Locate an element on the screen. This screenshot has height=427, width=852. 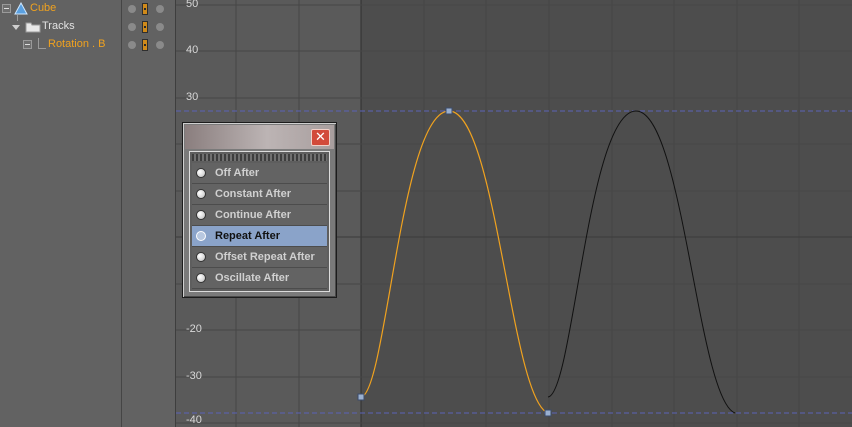
option-label: Repeat After is located at coordinates (247, 236).